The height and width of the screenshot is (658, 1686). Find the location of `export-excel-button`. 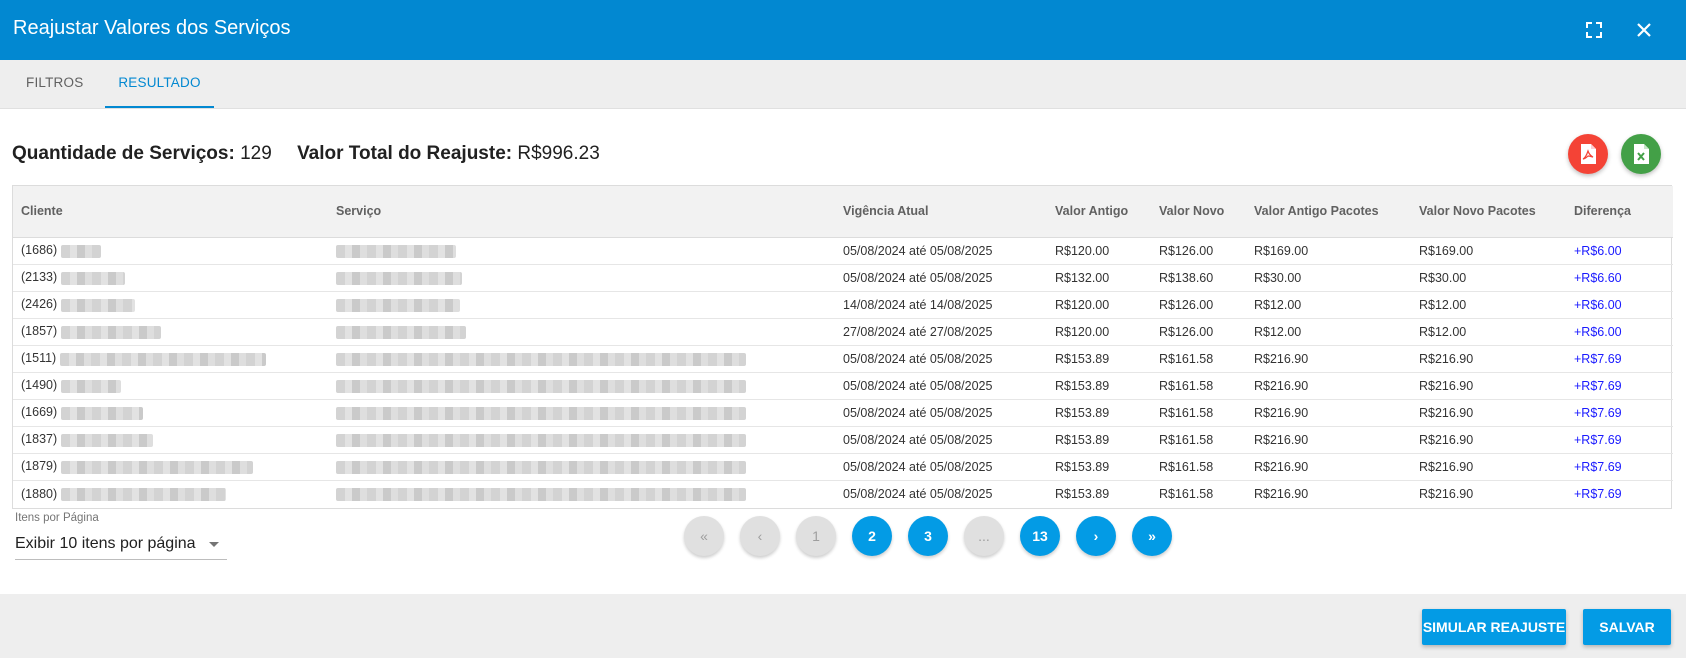

export-excel-button is located at coordinates (1641, 154).